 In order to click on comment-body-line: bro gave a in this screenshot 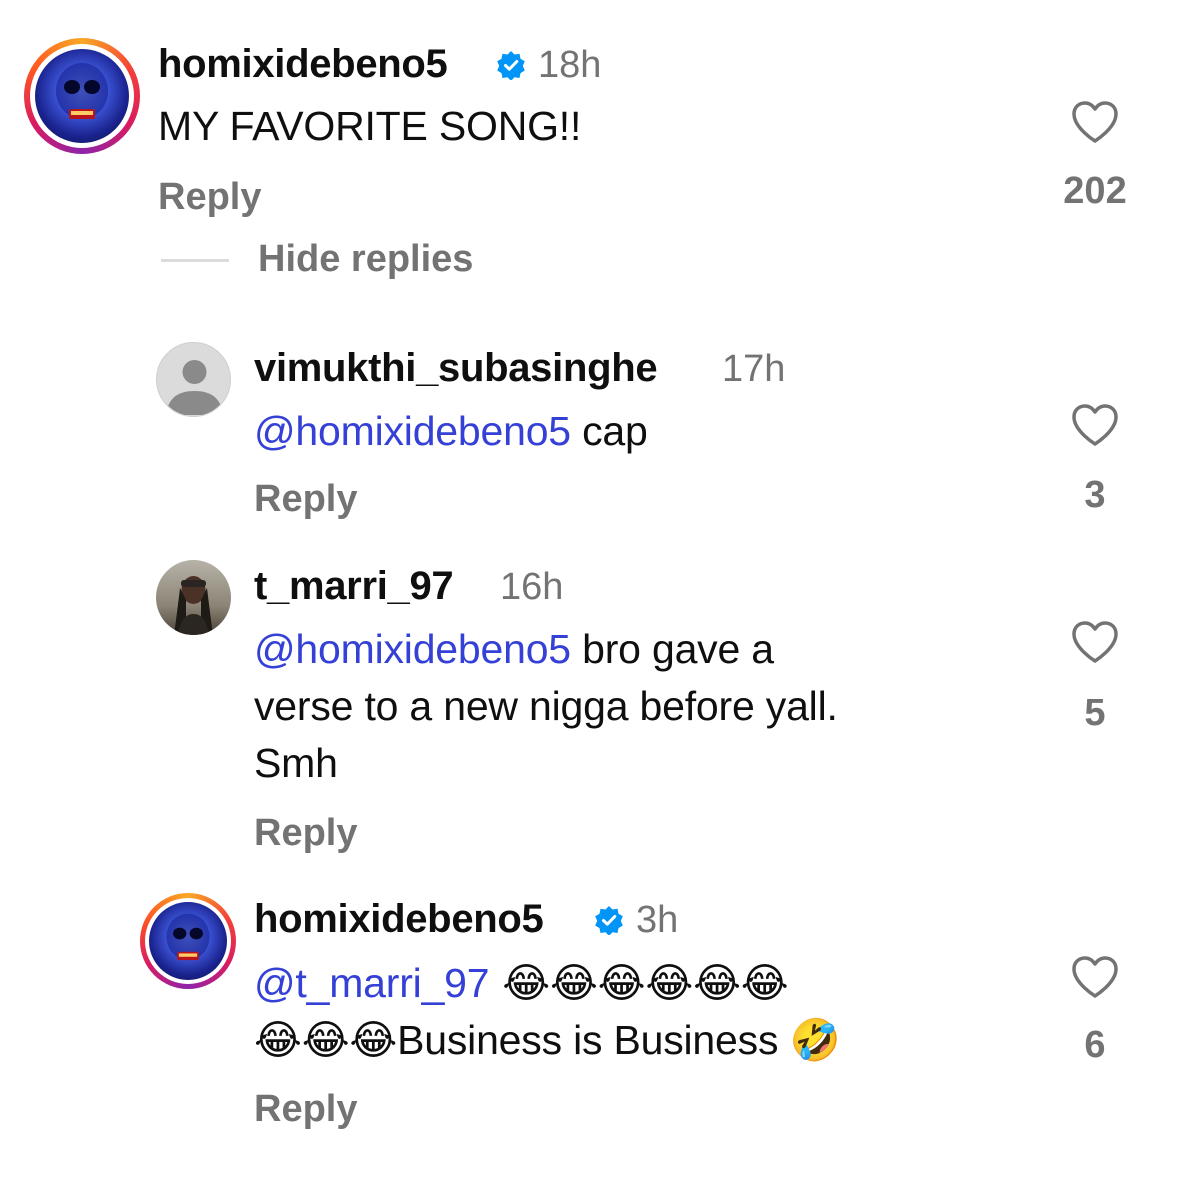, I will do `click(672, 649)`.